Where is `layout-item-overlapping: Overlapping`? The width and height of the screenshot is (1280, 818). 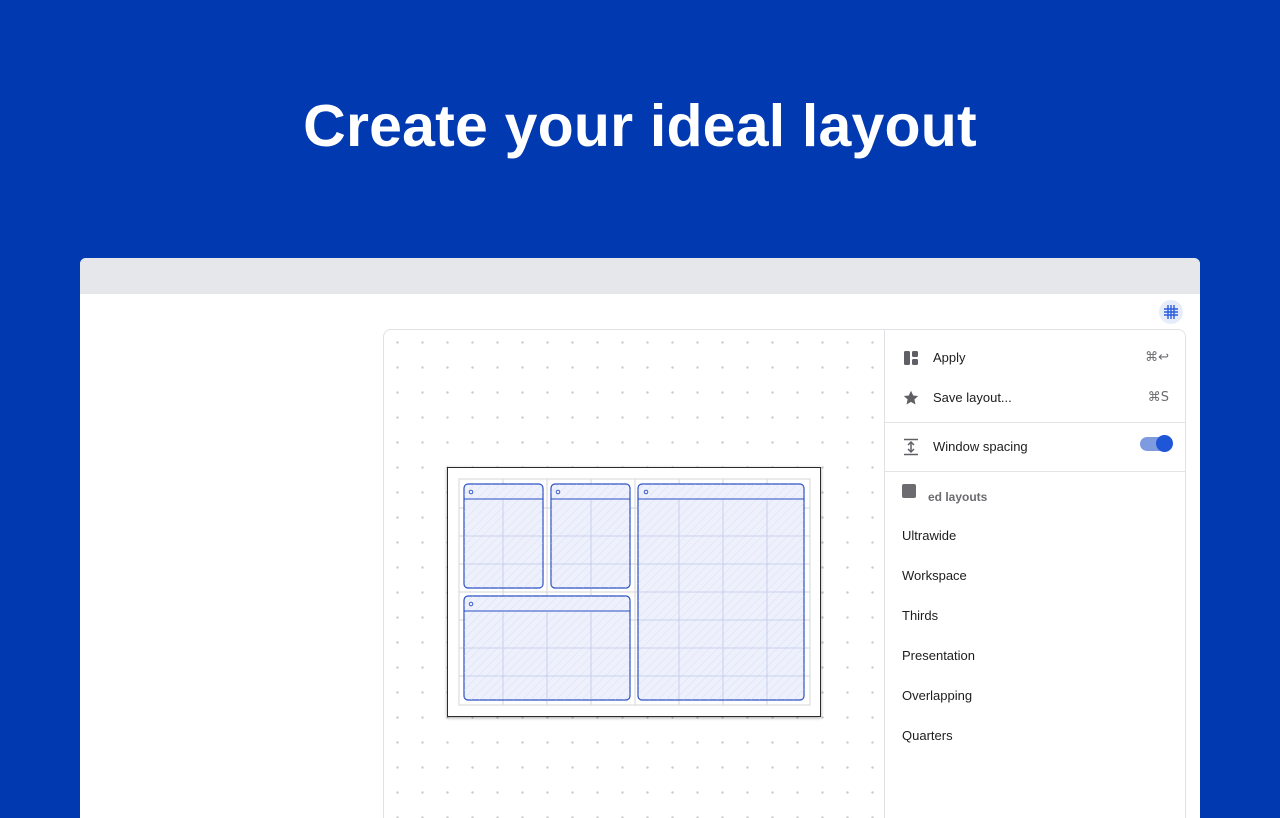
layout-item-overlapping: Overlapping is located at coordinates (1035, 696).